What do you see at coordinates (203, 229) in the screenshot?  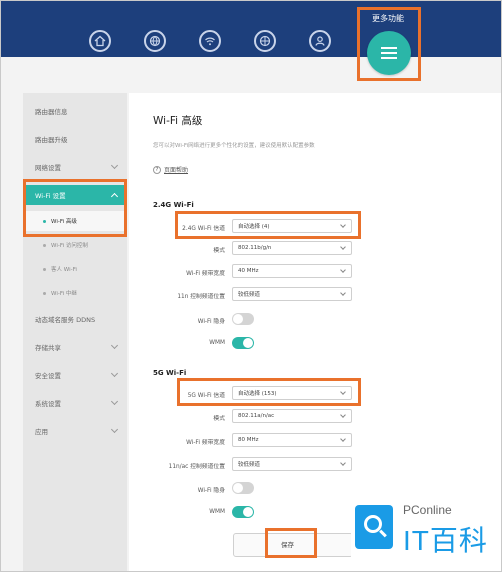 I see `channel-24g-label: 2.4G Wi-Fi 信道` at bounding box center [203, 229].